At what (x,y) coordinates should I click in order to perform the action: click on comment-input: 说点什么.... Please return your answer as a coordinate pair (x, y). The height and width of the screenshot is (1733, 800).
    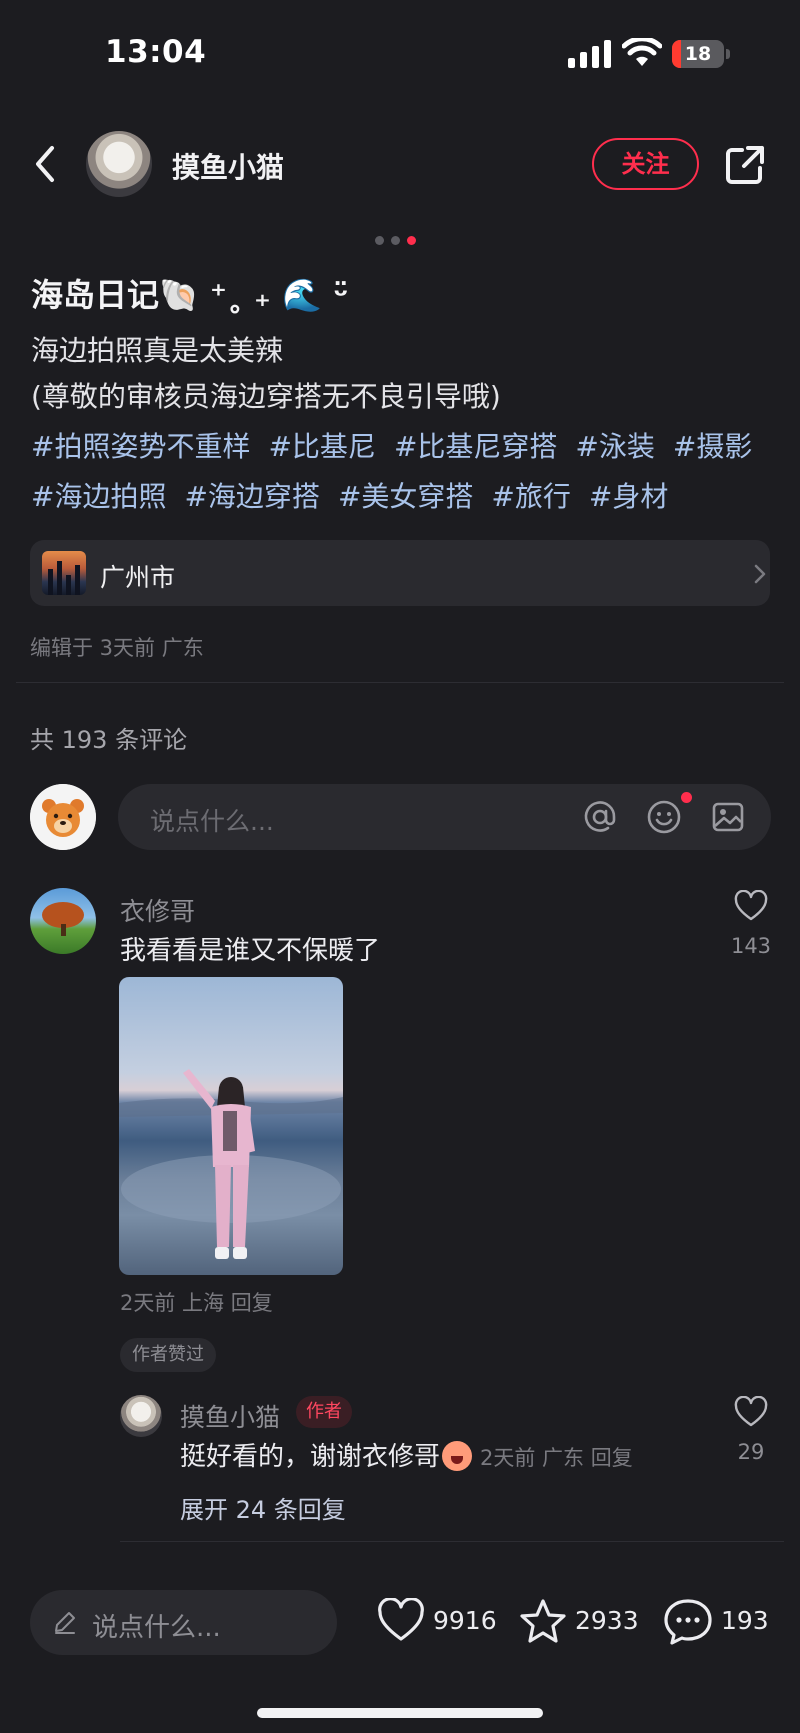
    Looking at the image, I should click on (444, 817).